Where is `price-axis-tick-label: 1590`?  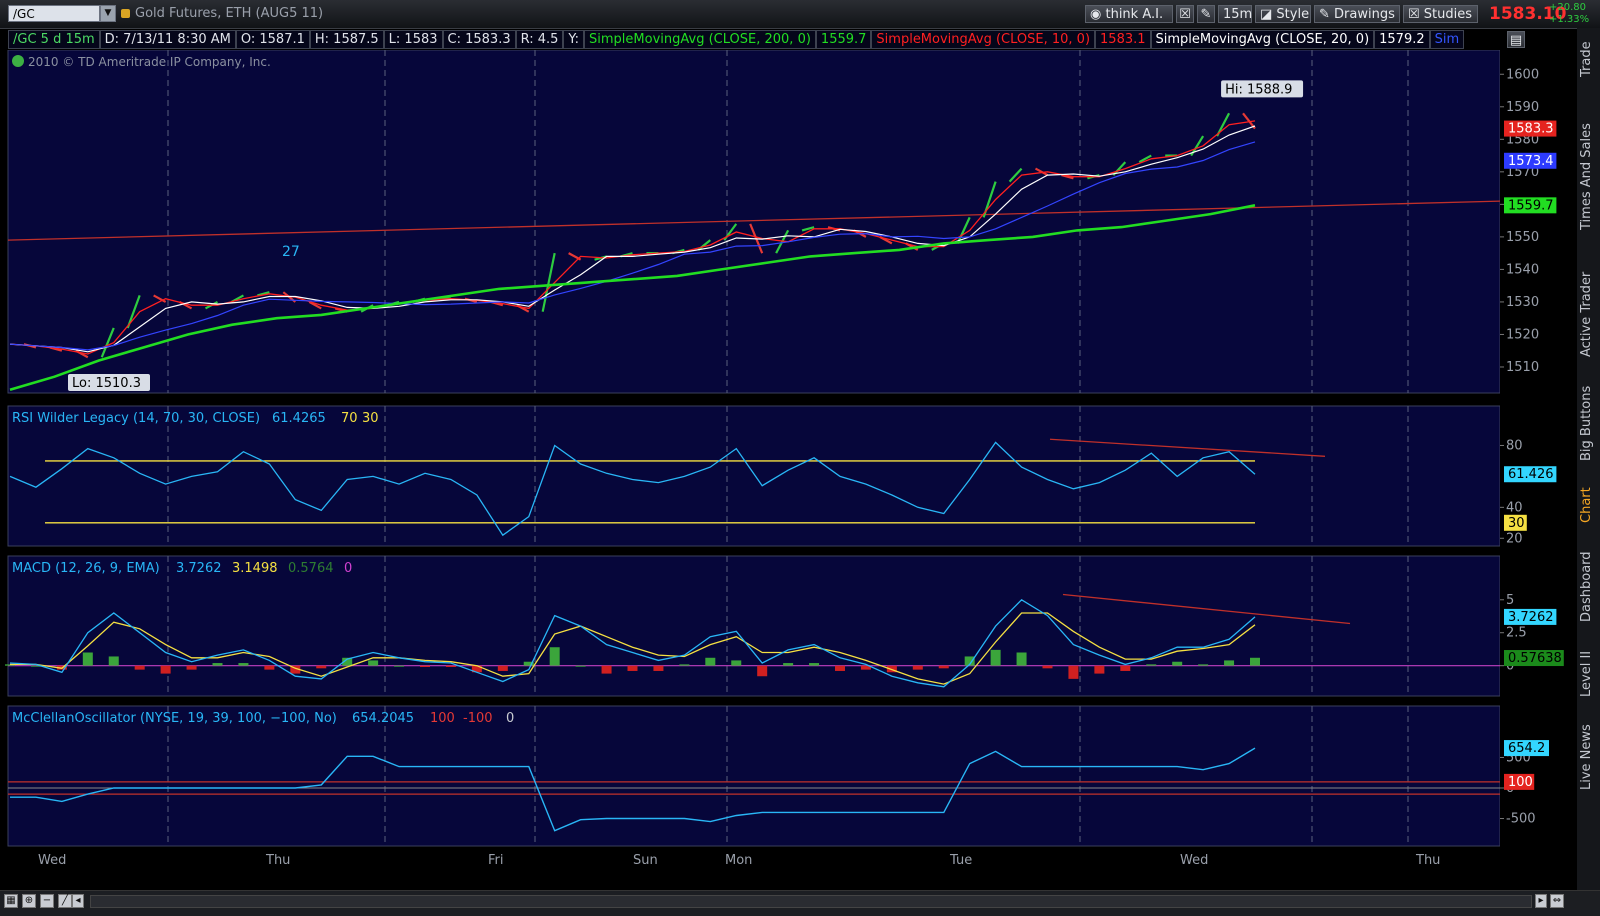 price-axis-tick-label: 1590 is located at coordinates (1522, 107).